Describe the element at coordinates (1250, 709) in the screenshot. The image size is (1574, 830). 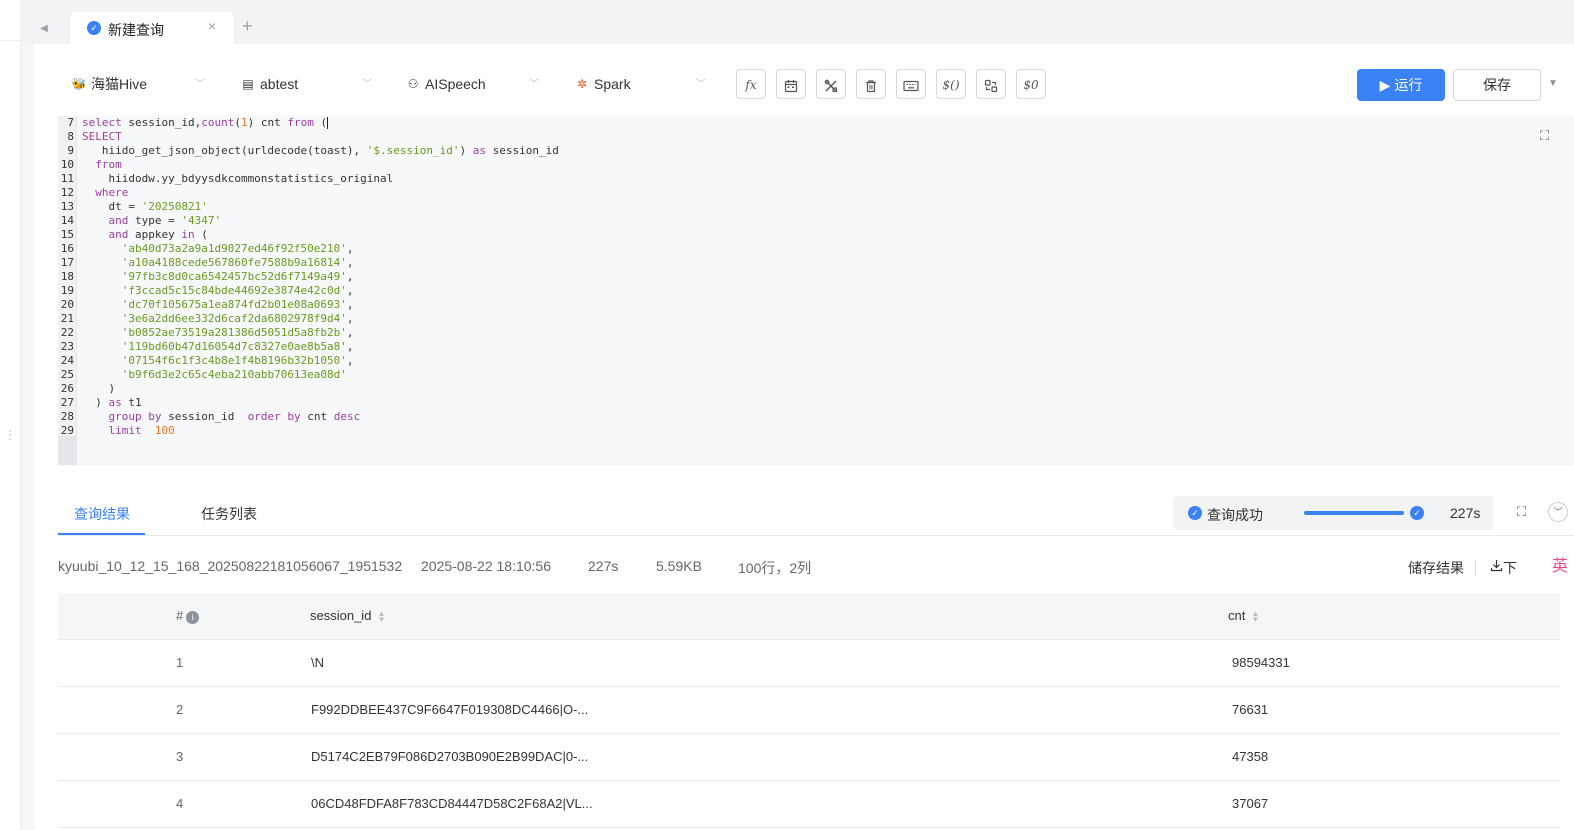
I see `cell-cnt: 76631` at that location.